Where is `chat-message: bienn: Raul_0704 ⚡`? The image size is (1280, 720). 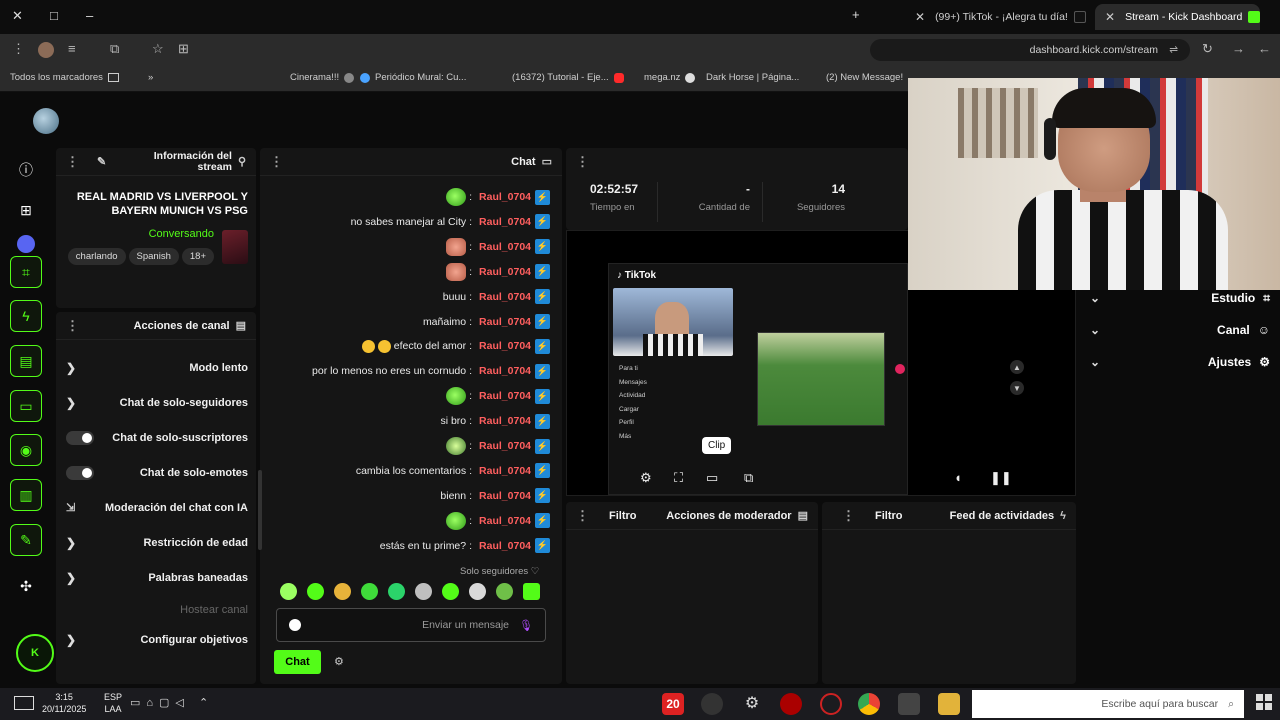
chat-message: bienn: Raul_0704 ⚡ is located at coordinates (495, 496).